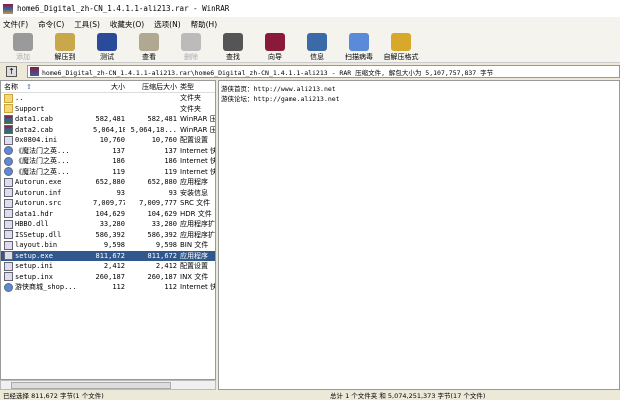 The image size is (620, 400). I want to click on file-size: 582,481, so click(110, 119).